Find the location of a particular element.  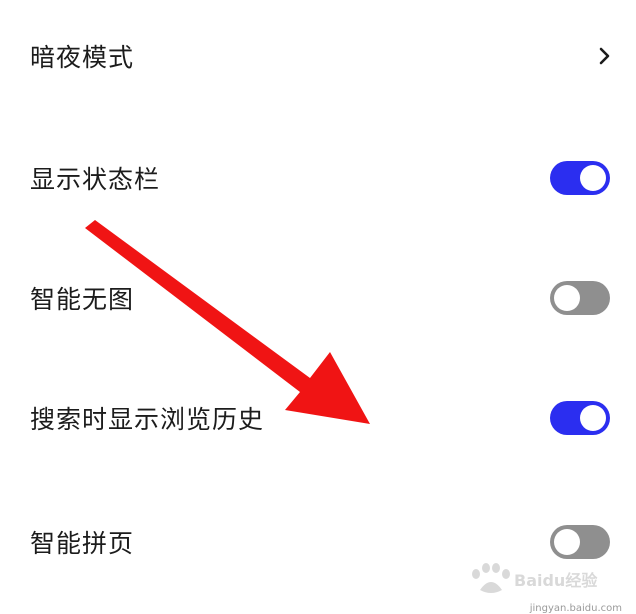

setting-row-smart-no-image: 智能无图 is located at coordinates (318, 298).